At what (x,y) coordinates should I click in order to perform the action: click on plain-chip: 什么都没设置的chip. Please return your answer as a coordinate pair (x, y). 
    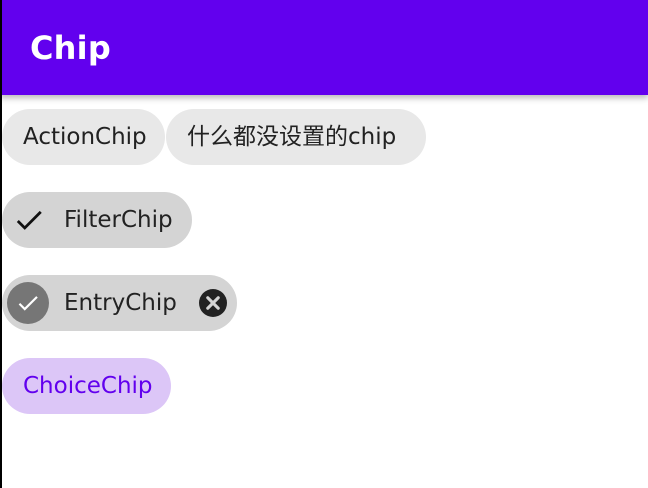
    Looking at the image, I should click on (296, 137).